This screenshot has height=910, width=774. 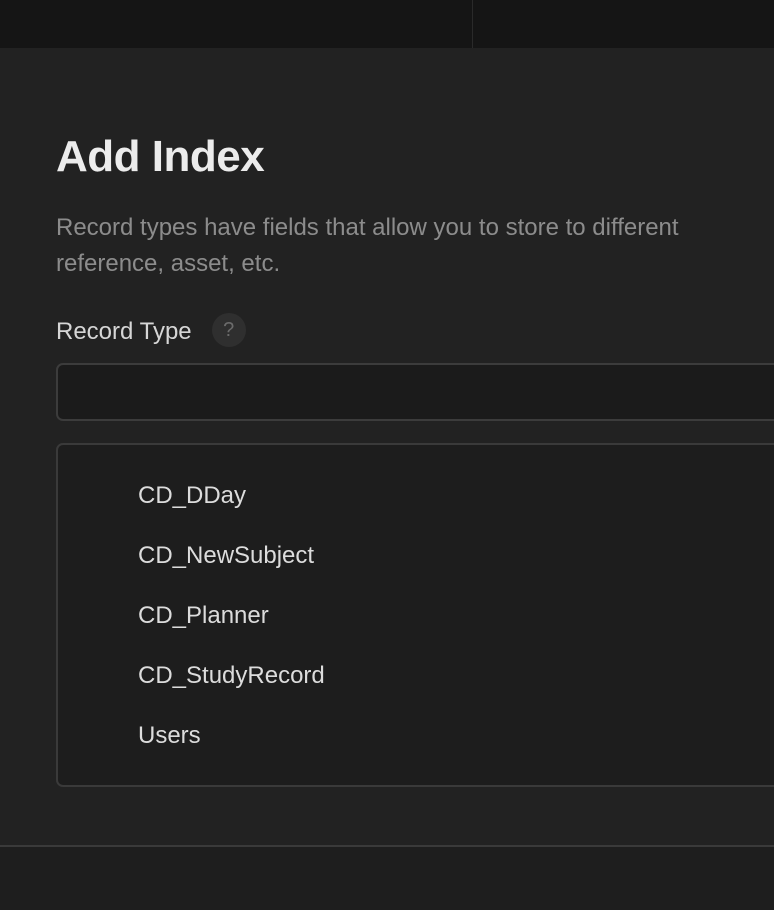 I want to click on option-cd-newsubject: CD_NewSubject, so click(x=226, y=556).